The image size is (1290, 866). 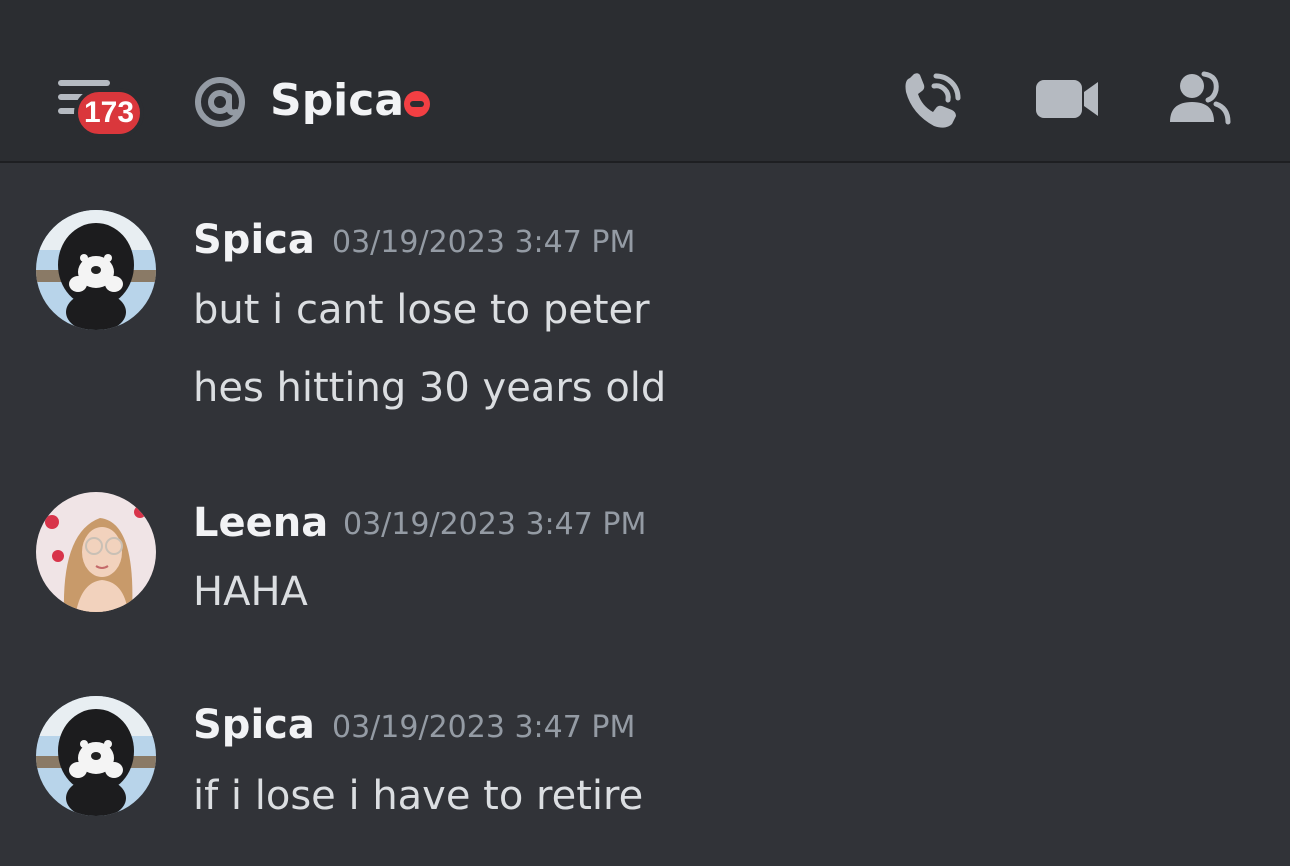 What do you see at coordinates (1200, 99) in the screenshot?
I see `members-icon` at bounding box center [1200, 99].